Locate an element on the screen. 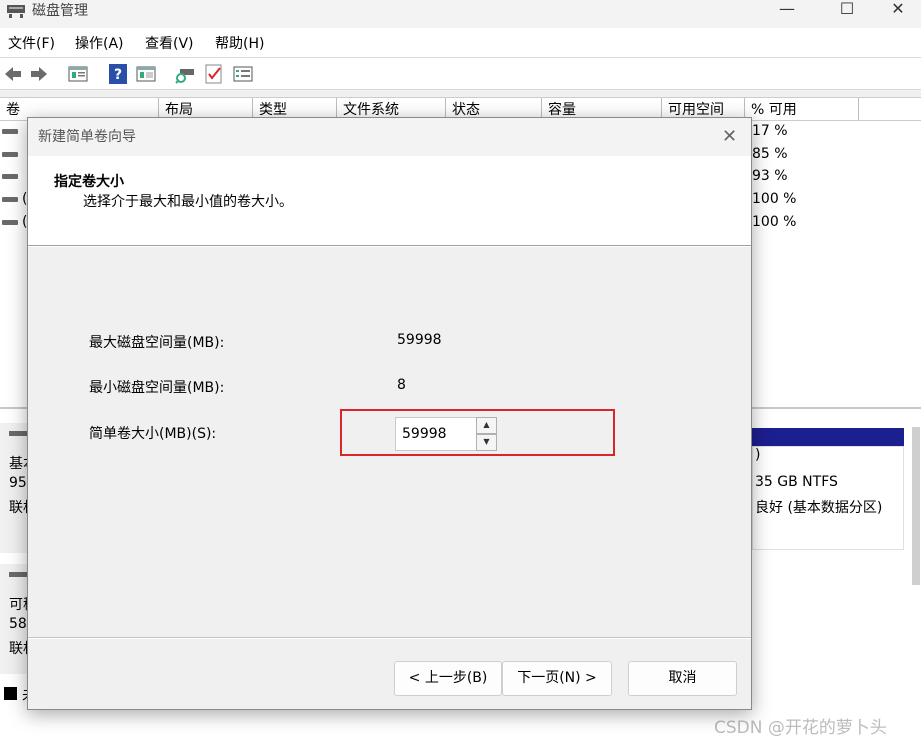 The image size is (921, 744). list-view-icon is located at coordinates (243, 74).